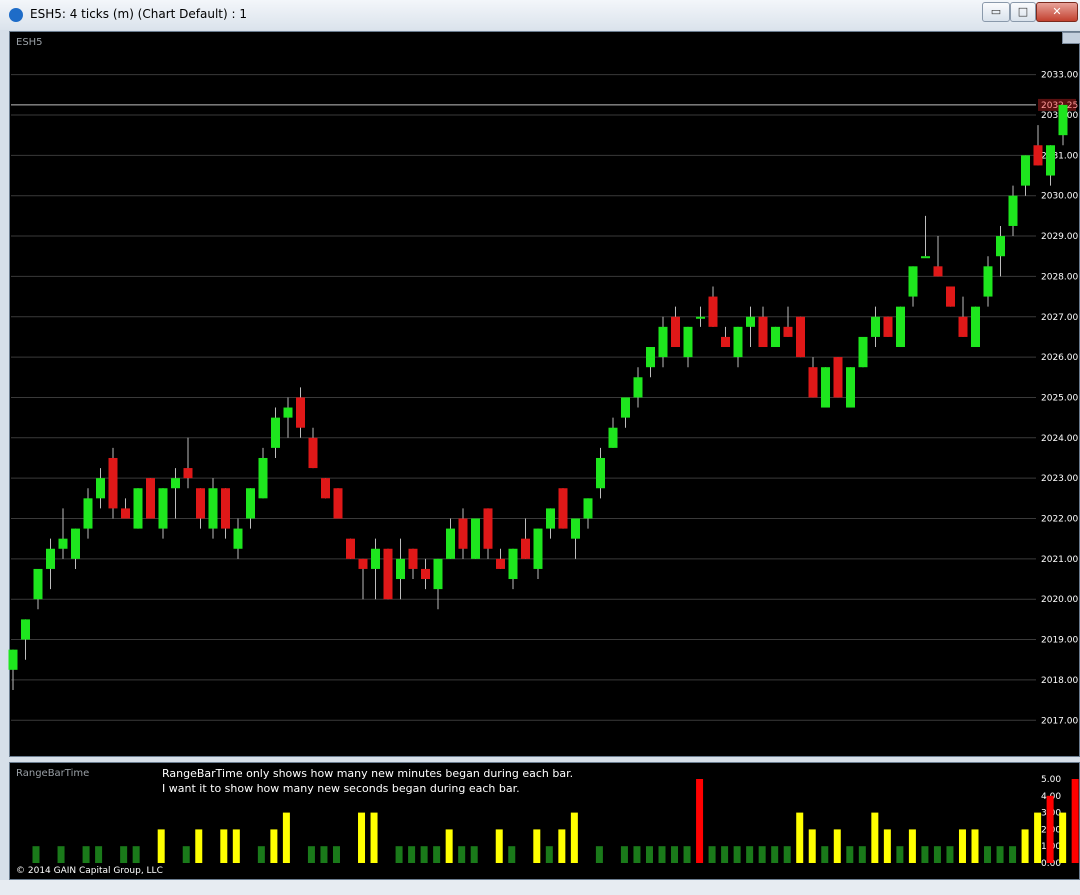 This screenshot has height=895, width=1080. Describe the element at coordinates (1059, 681) in the screenshot. I see `price-tick-label: 2018.00` at that location.